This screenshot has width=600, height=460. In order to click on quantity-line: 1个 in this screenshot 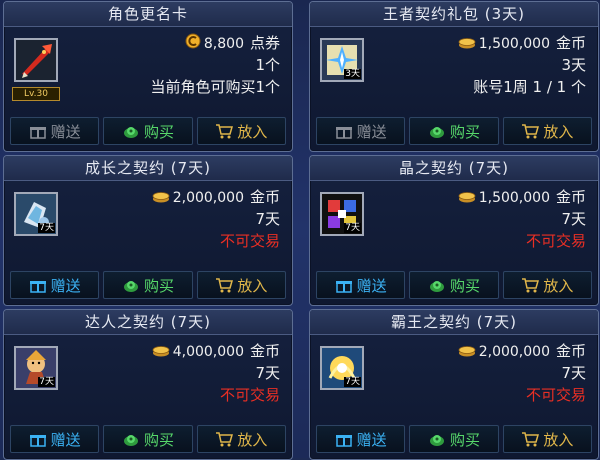, I will do `click(267, 65)`.